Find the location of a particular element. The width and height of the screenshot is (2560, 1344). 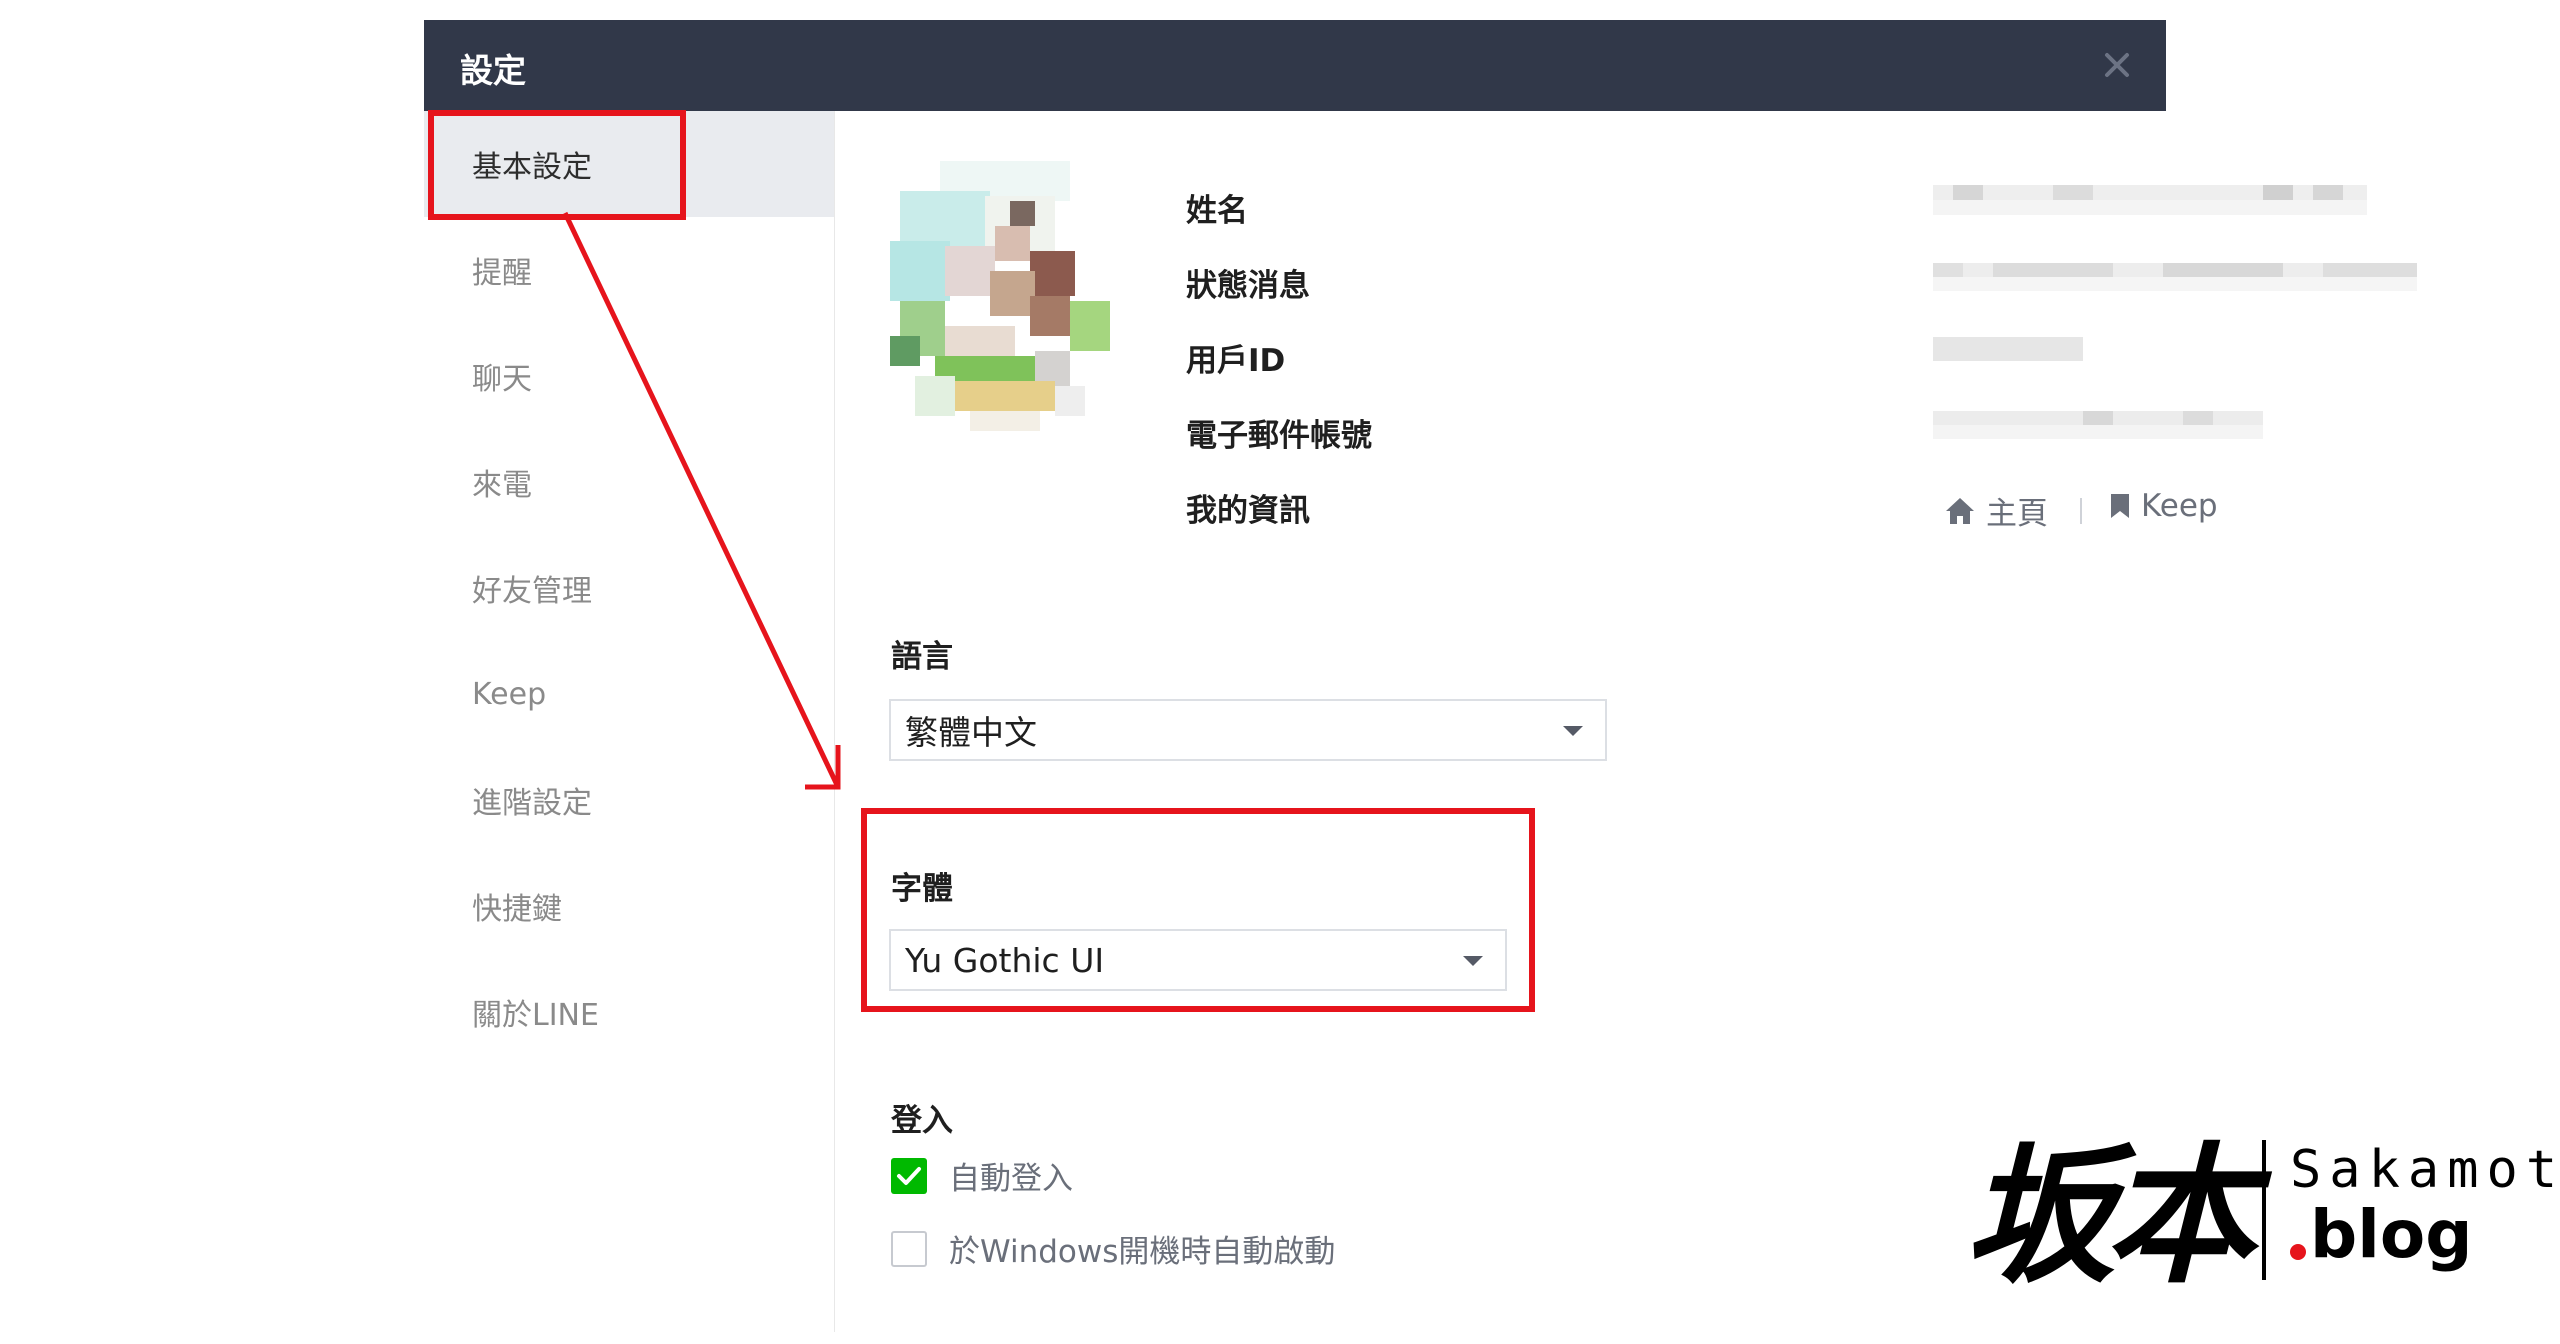

watermark-logo: 坂本 is located at coordinates (2110, 1216).